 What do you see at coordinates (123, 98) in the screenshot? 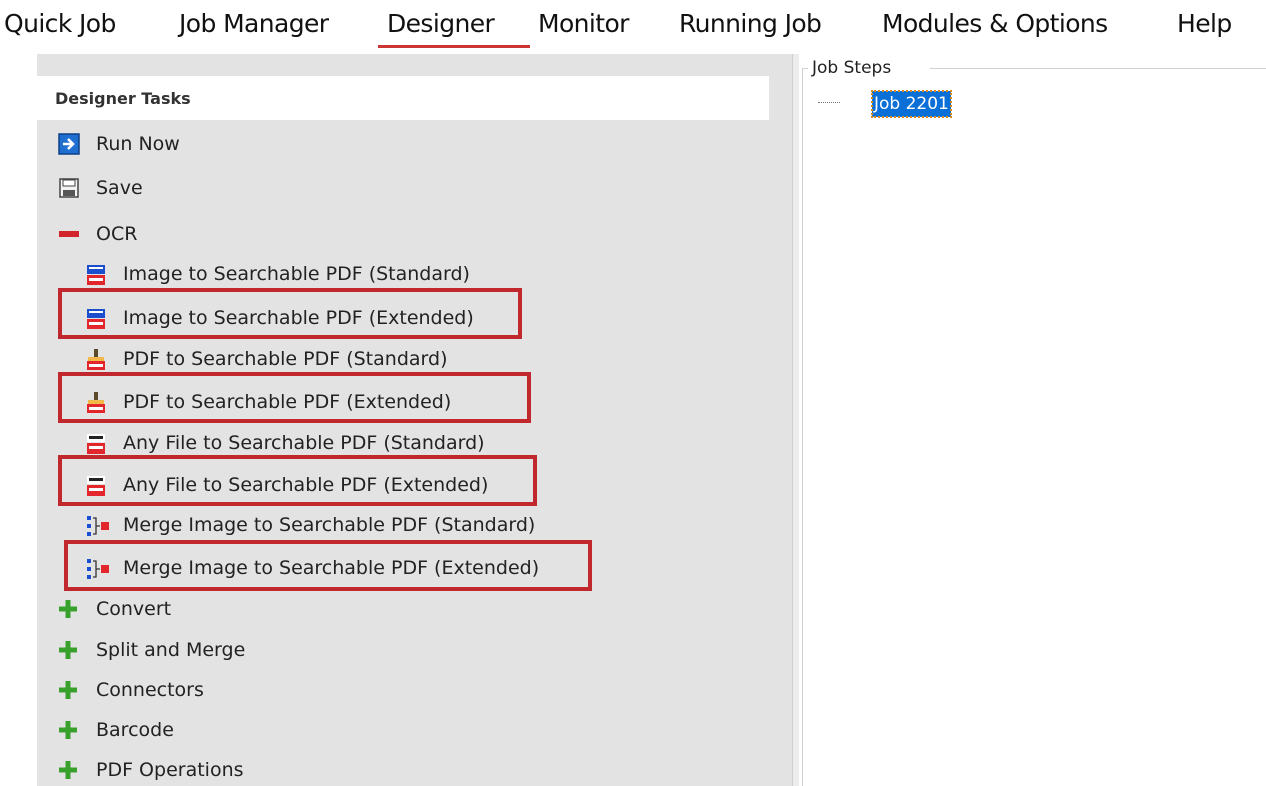
I see `designer-tasks-title: Designer Tasks` at bounding box center [123, 98].